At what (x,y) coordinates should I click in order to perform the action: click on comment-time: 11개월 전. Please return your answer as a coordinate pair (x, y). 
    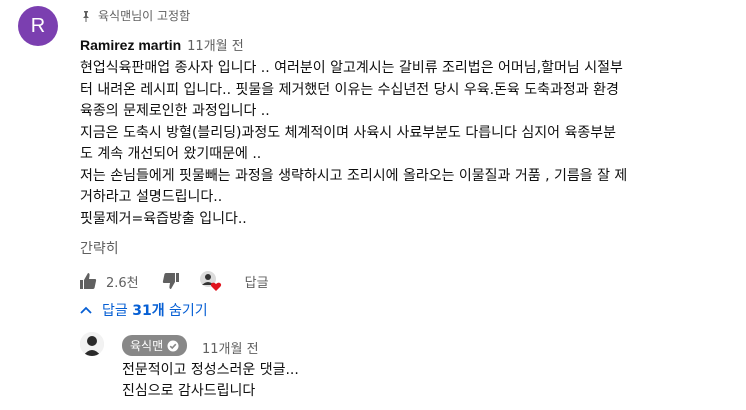
    Looking at the image, I should click on (215, 44).